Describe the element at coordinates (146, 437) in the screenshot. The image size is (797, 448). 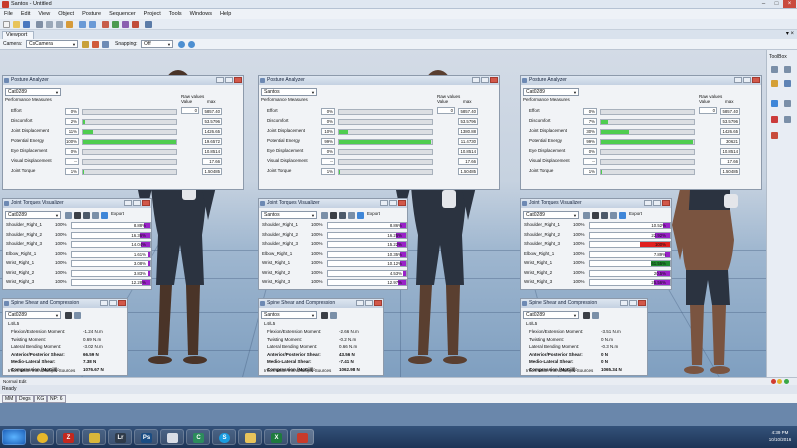
I see `taskbar-photoshop: Ps` at that location.